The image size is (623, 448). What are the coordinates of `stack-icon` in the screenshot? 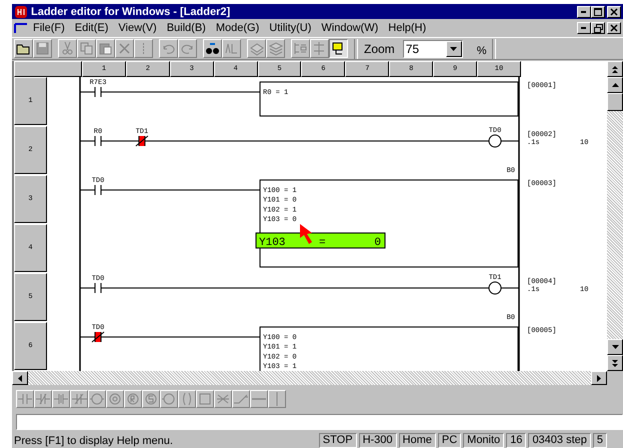 It's located at (275, 49).